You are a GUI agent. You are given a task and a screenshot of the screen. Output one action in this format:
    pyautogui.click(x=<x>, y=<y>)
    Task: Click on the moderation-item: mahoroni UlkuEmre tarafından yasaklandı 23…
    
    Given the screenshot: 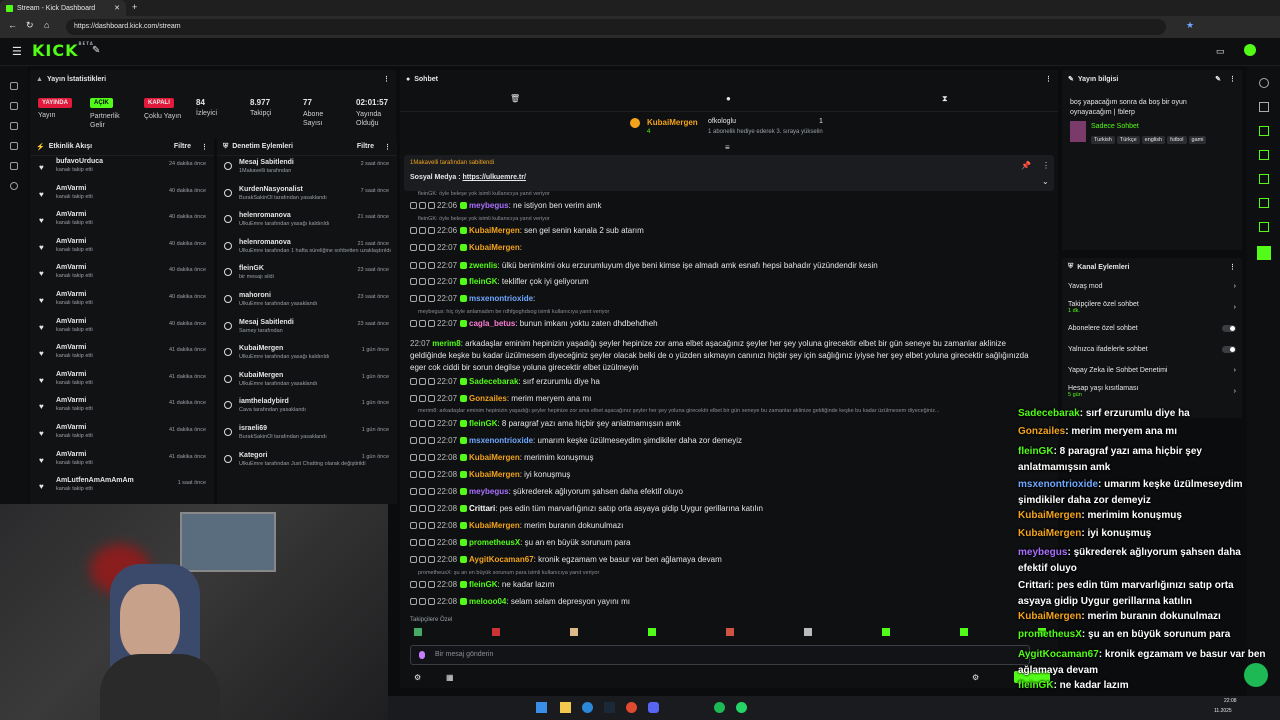 What is the action you would take?
    pyautogui.click(x=307, y=302)
    